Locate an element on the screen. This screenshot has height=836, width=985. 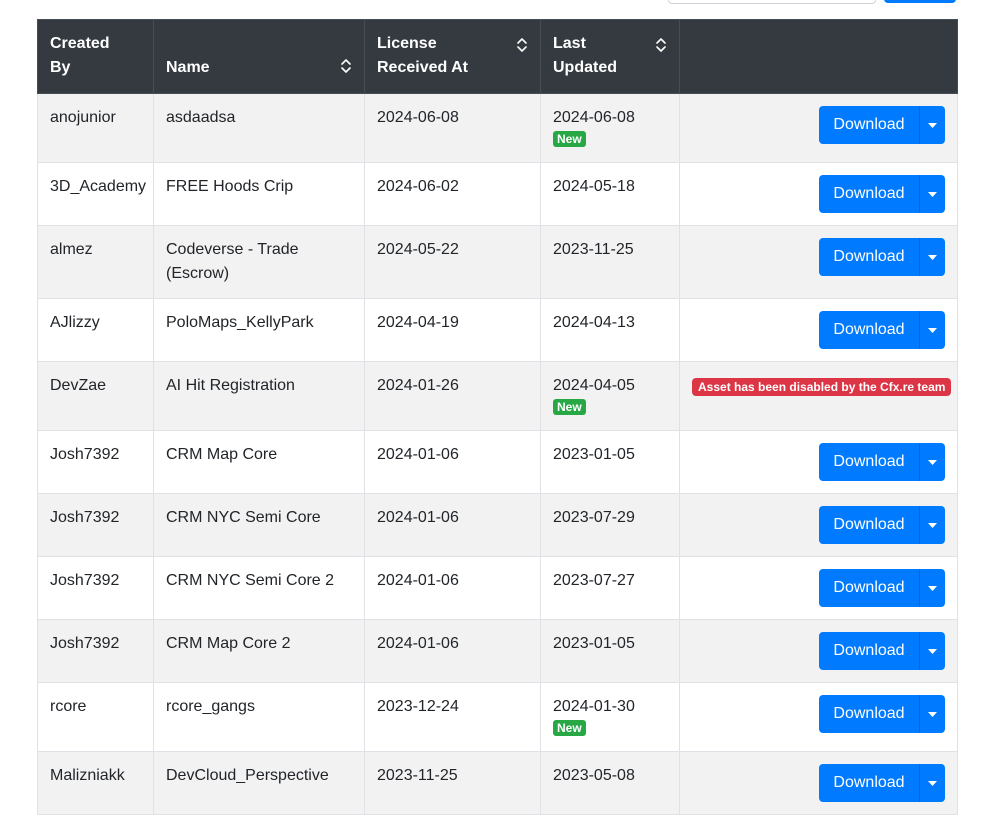
license-received-text: 2024-06-08 is located at coordinates (418, 117).